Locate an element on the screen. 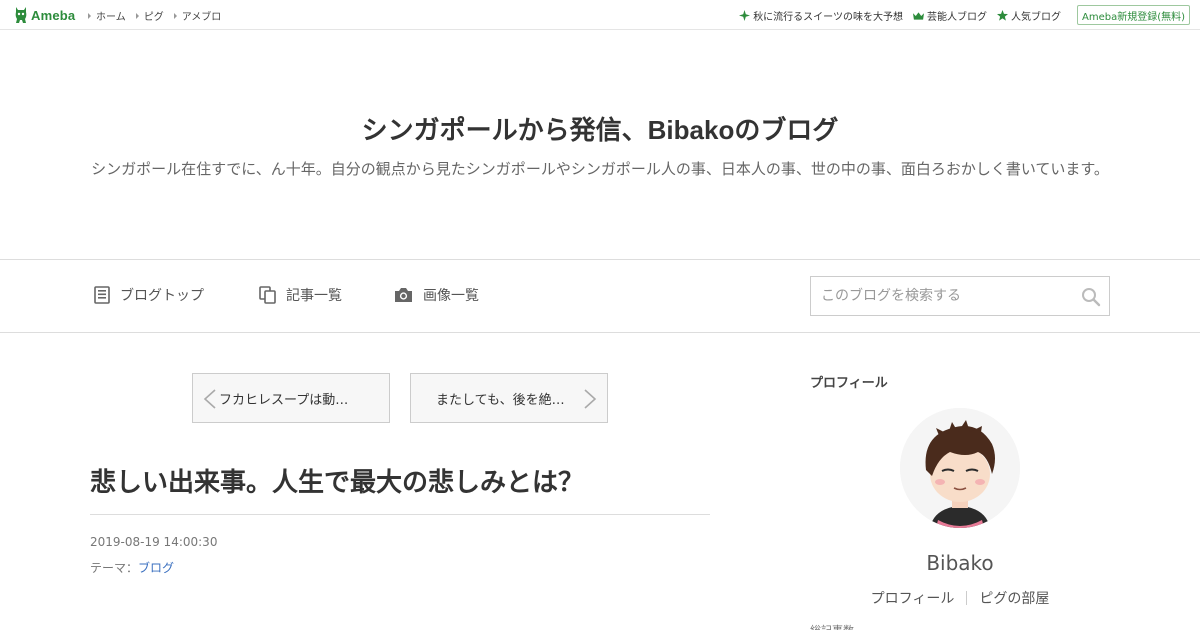 This screenshot has height=630, width=1200. article-title: 悲しい出来事。人生で最大の悲しみとは？ is located at coordinates (337, 480).